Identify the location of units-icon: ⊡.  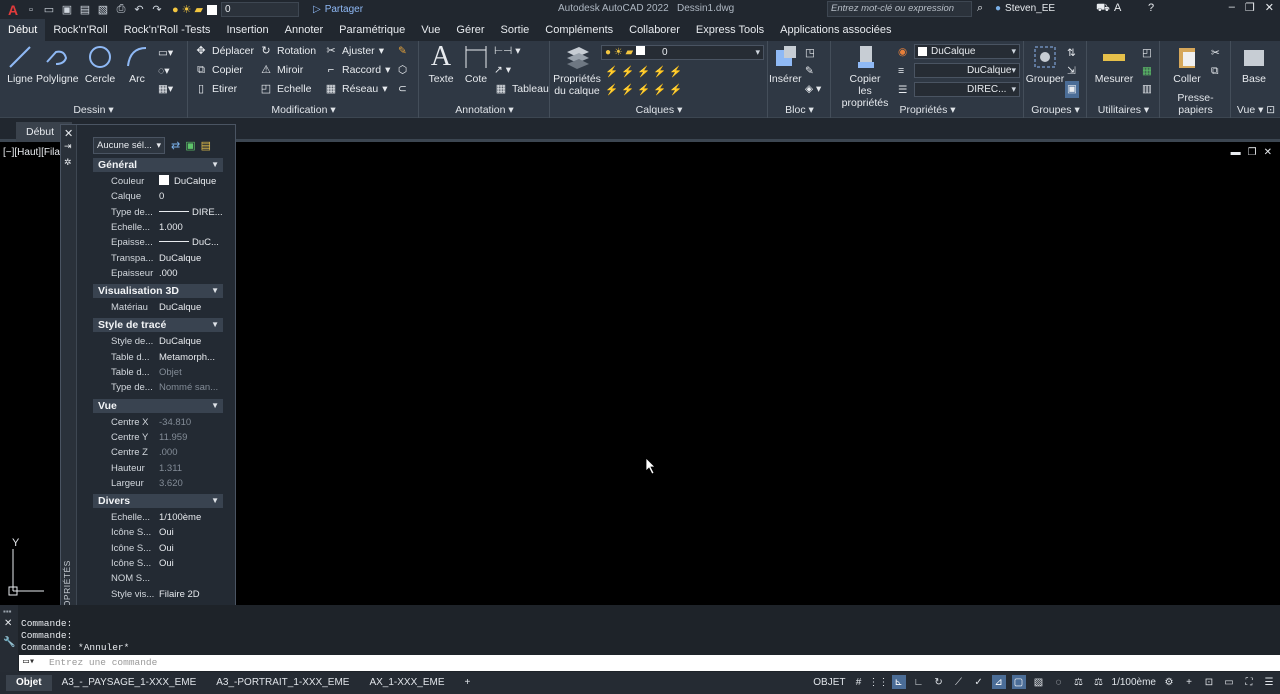
(1209, 682).